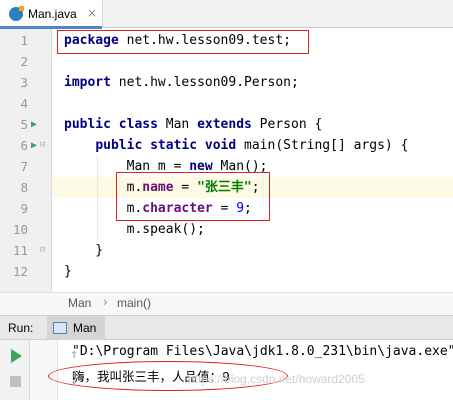 The image size is (453, 400). What do you see at coordinates (24, 40) in the screenshot?
I see `line-number: 1` at bounding box center [24, 40].